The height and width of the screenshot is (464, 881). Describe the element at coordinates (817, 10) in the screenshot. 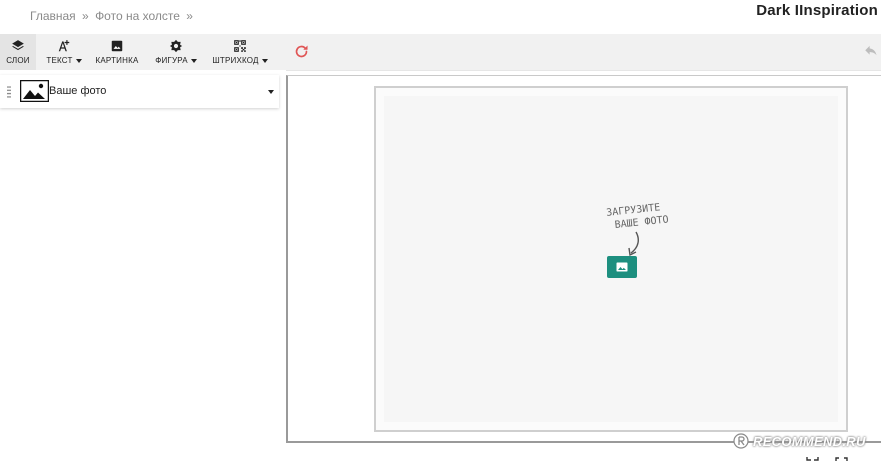

I see `brand-name: Dark IInspiration` at that location.